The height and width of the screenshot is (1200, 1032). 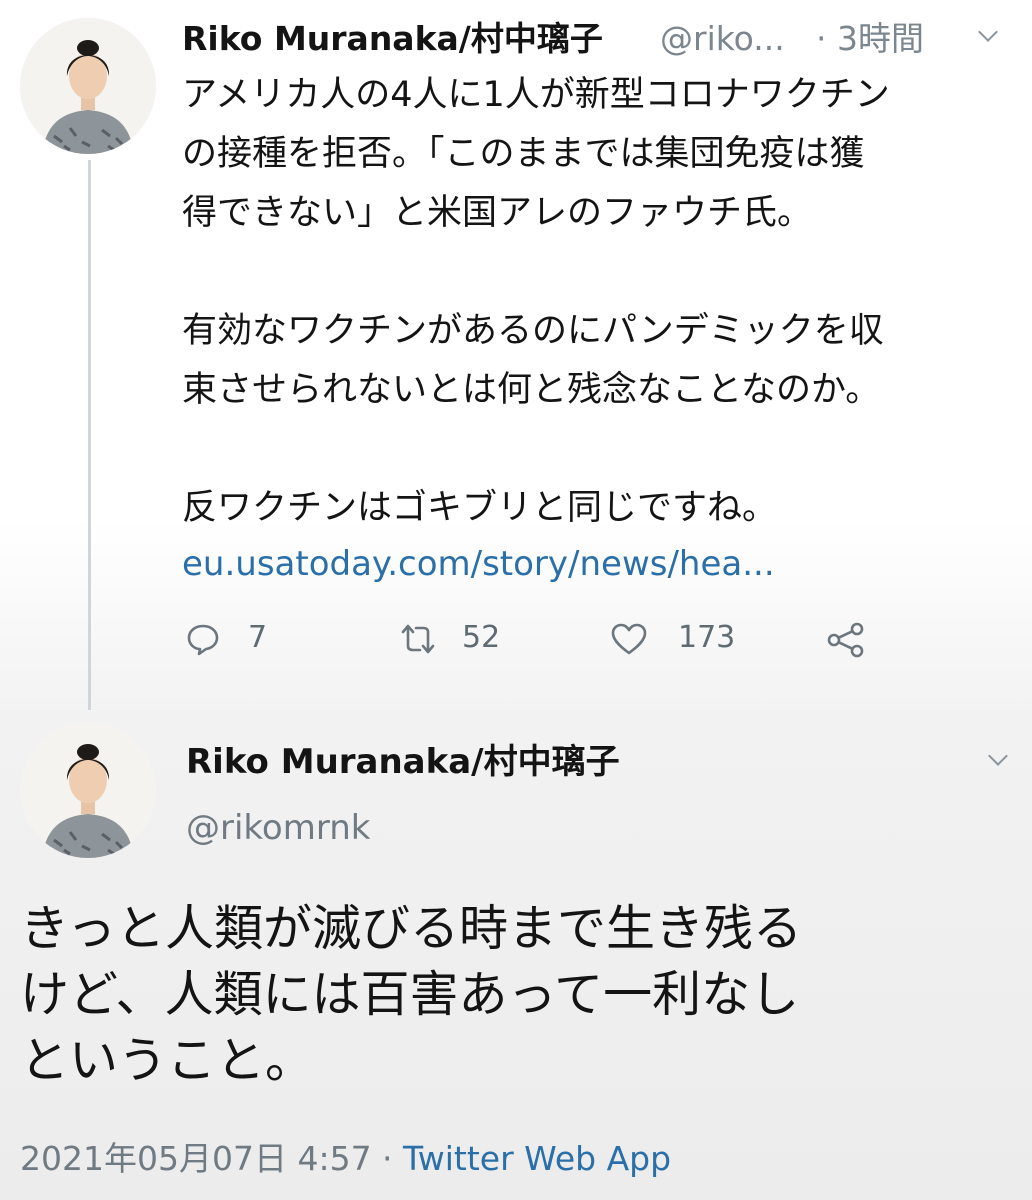 I want to click on reply-icon, so click(x=203, y=640).